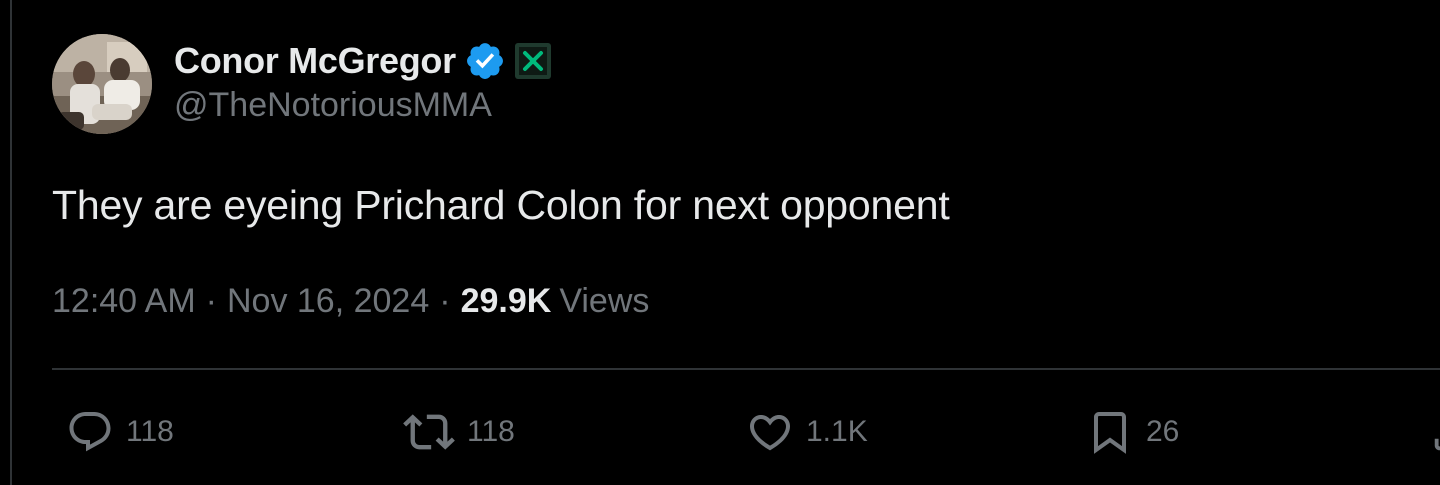 Image resolution: width=1440 pixels, height=485 pixels. Describe the element at coordinates (1163, 431) in the screenshot. I see `bookmark-count: 26` at that location.